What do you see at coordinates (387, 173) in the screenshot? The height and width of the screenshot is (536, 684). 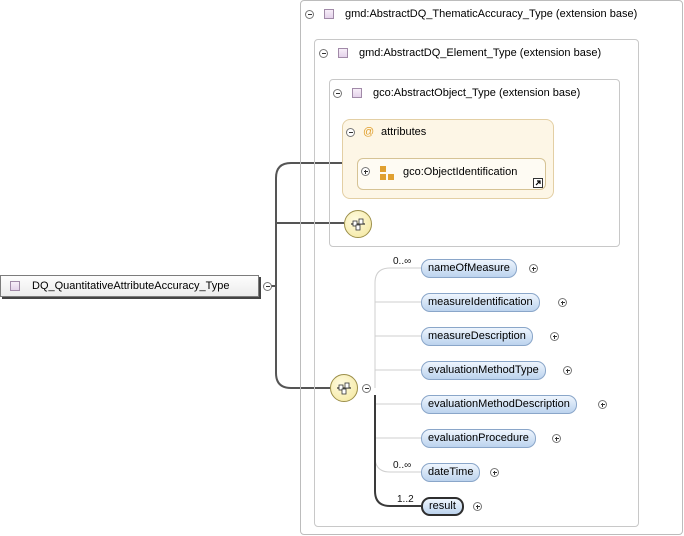 I see `attribute-group-icon` at bounding box center [387, 173].